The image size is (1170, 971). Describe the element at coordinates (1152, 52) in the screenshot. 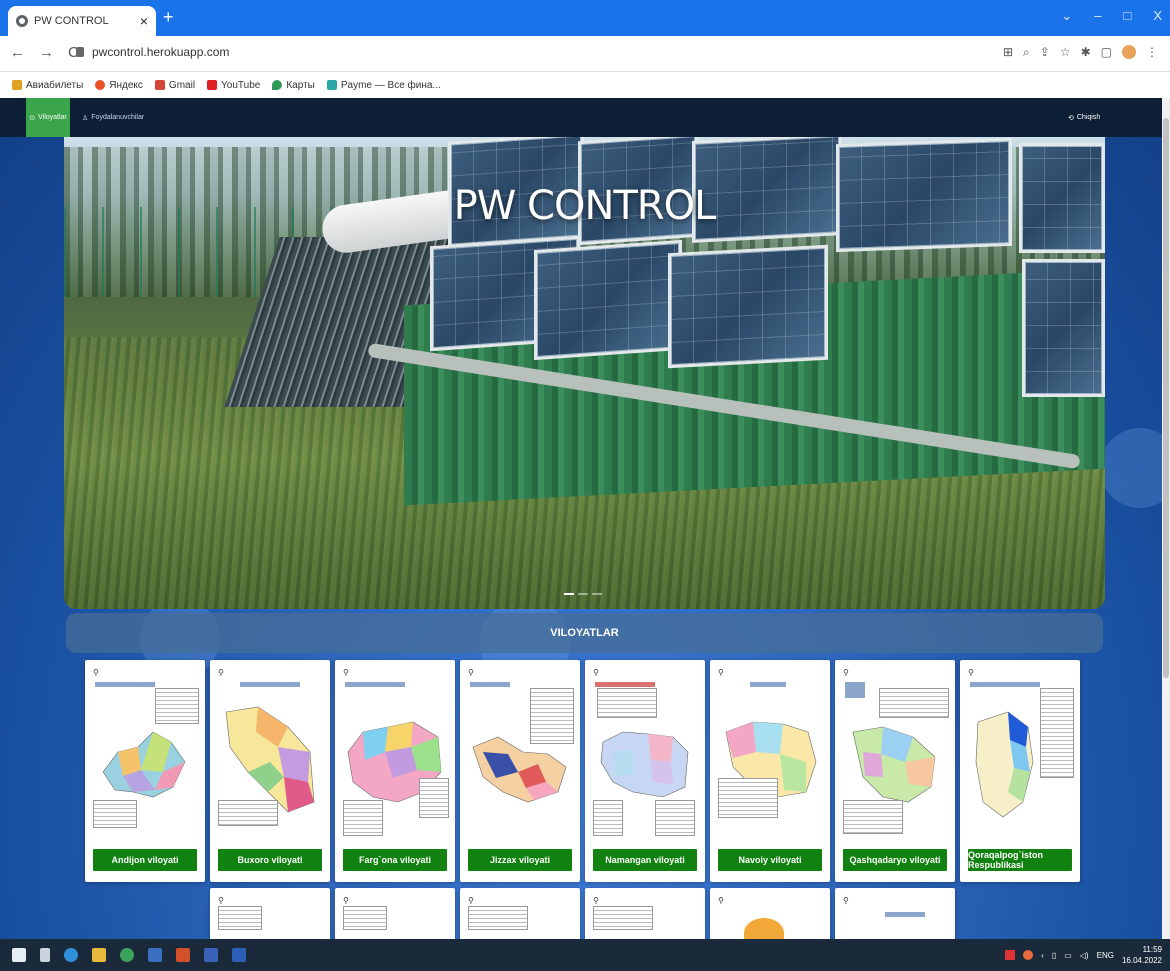

I see `menu-icon: ⋮` at that location.